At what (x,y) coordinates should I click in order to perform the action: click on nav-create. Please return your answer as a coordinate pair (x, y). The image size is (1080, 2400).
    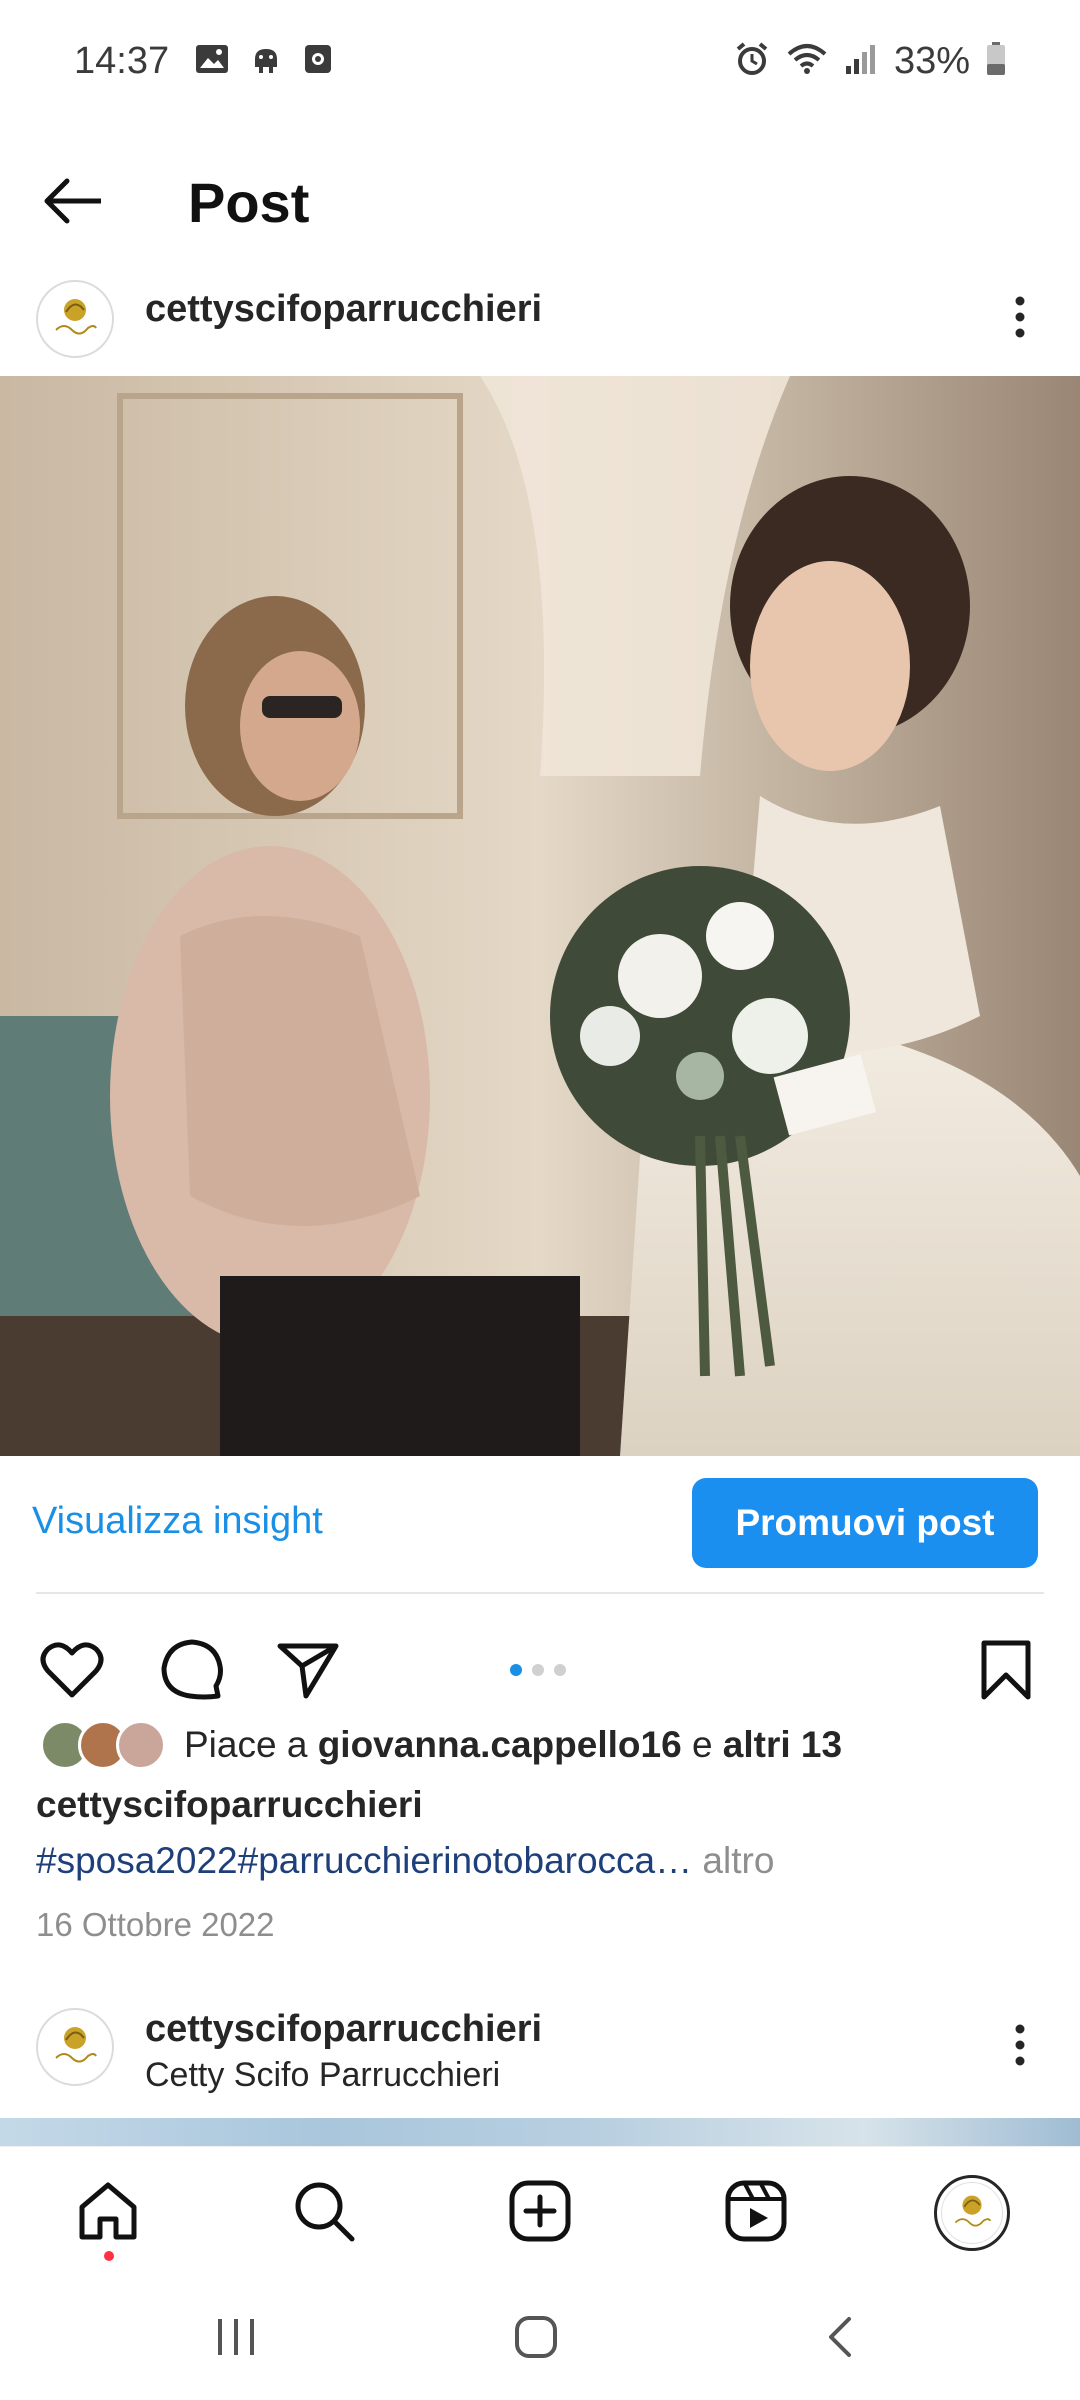
    Looking at the image, I should click on (540, 2213).